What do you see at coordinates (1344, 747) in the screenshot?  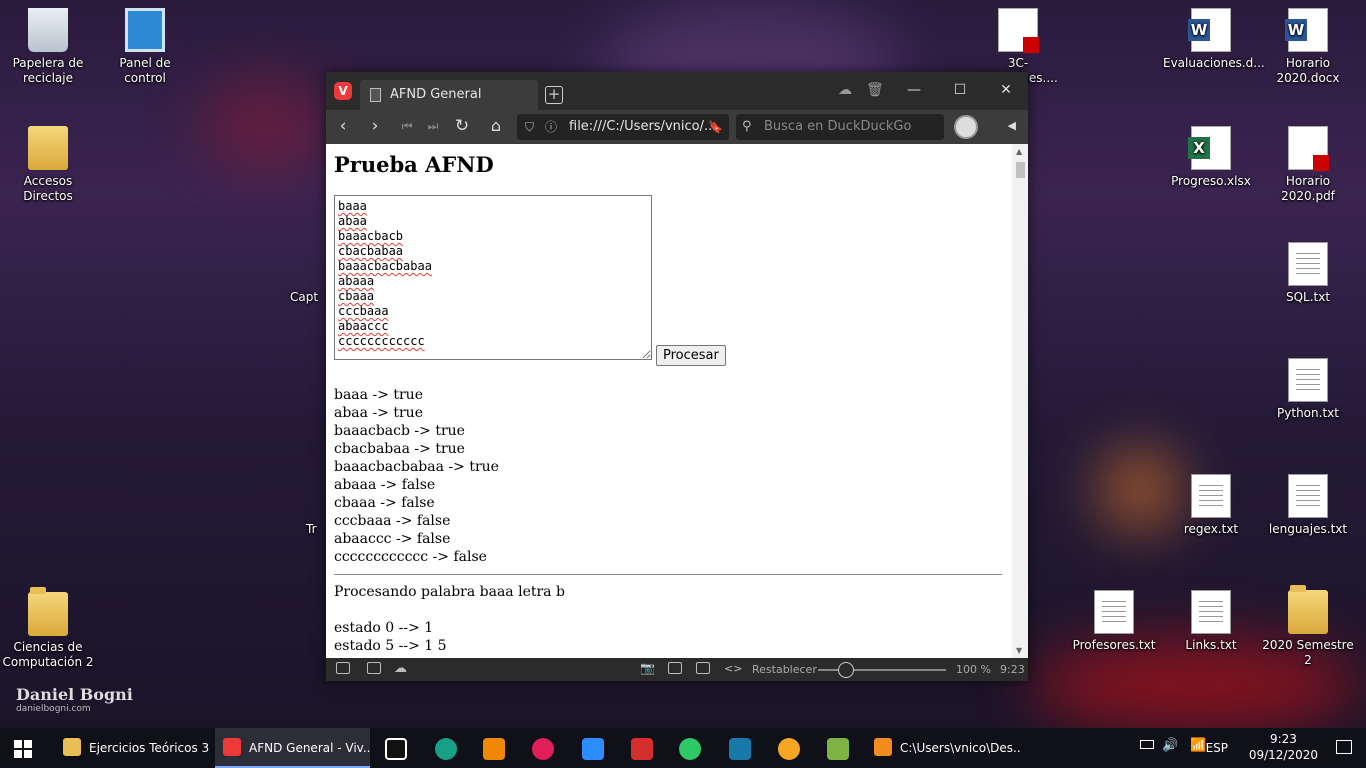 I see `notifications-icon` at bounding box center [1344, 747].